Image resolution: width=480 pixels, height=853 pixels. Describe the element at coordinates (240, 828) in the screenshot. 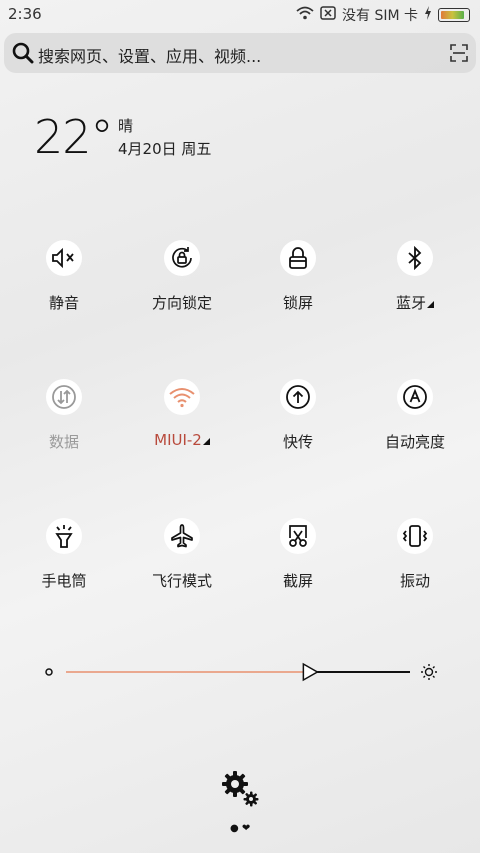

I see `page-indicator: ● ❤` at that location.